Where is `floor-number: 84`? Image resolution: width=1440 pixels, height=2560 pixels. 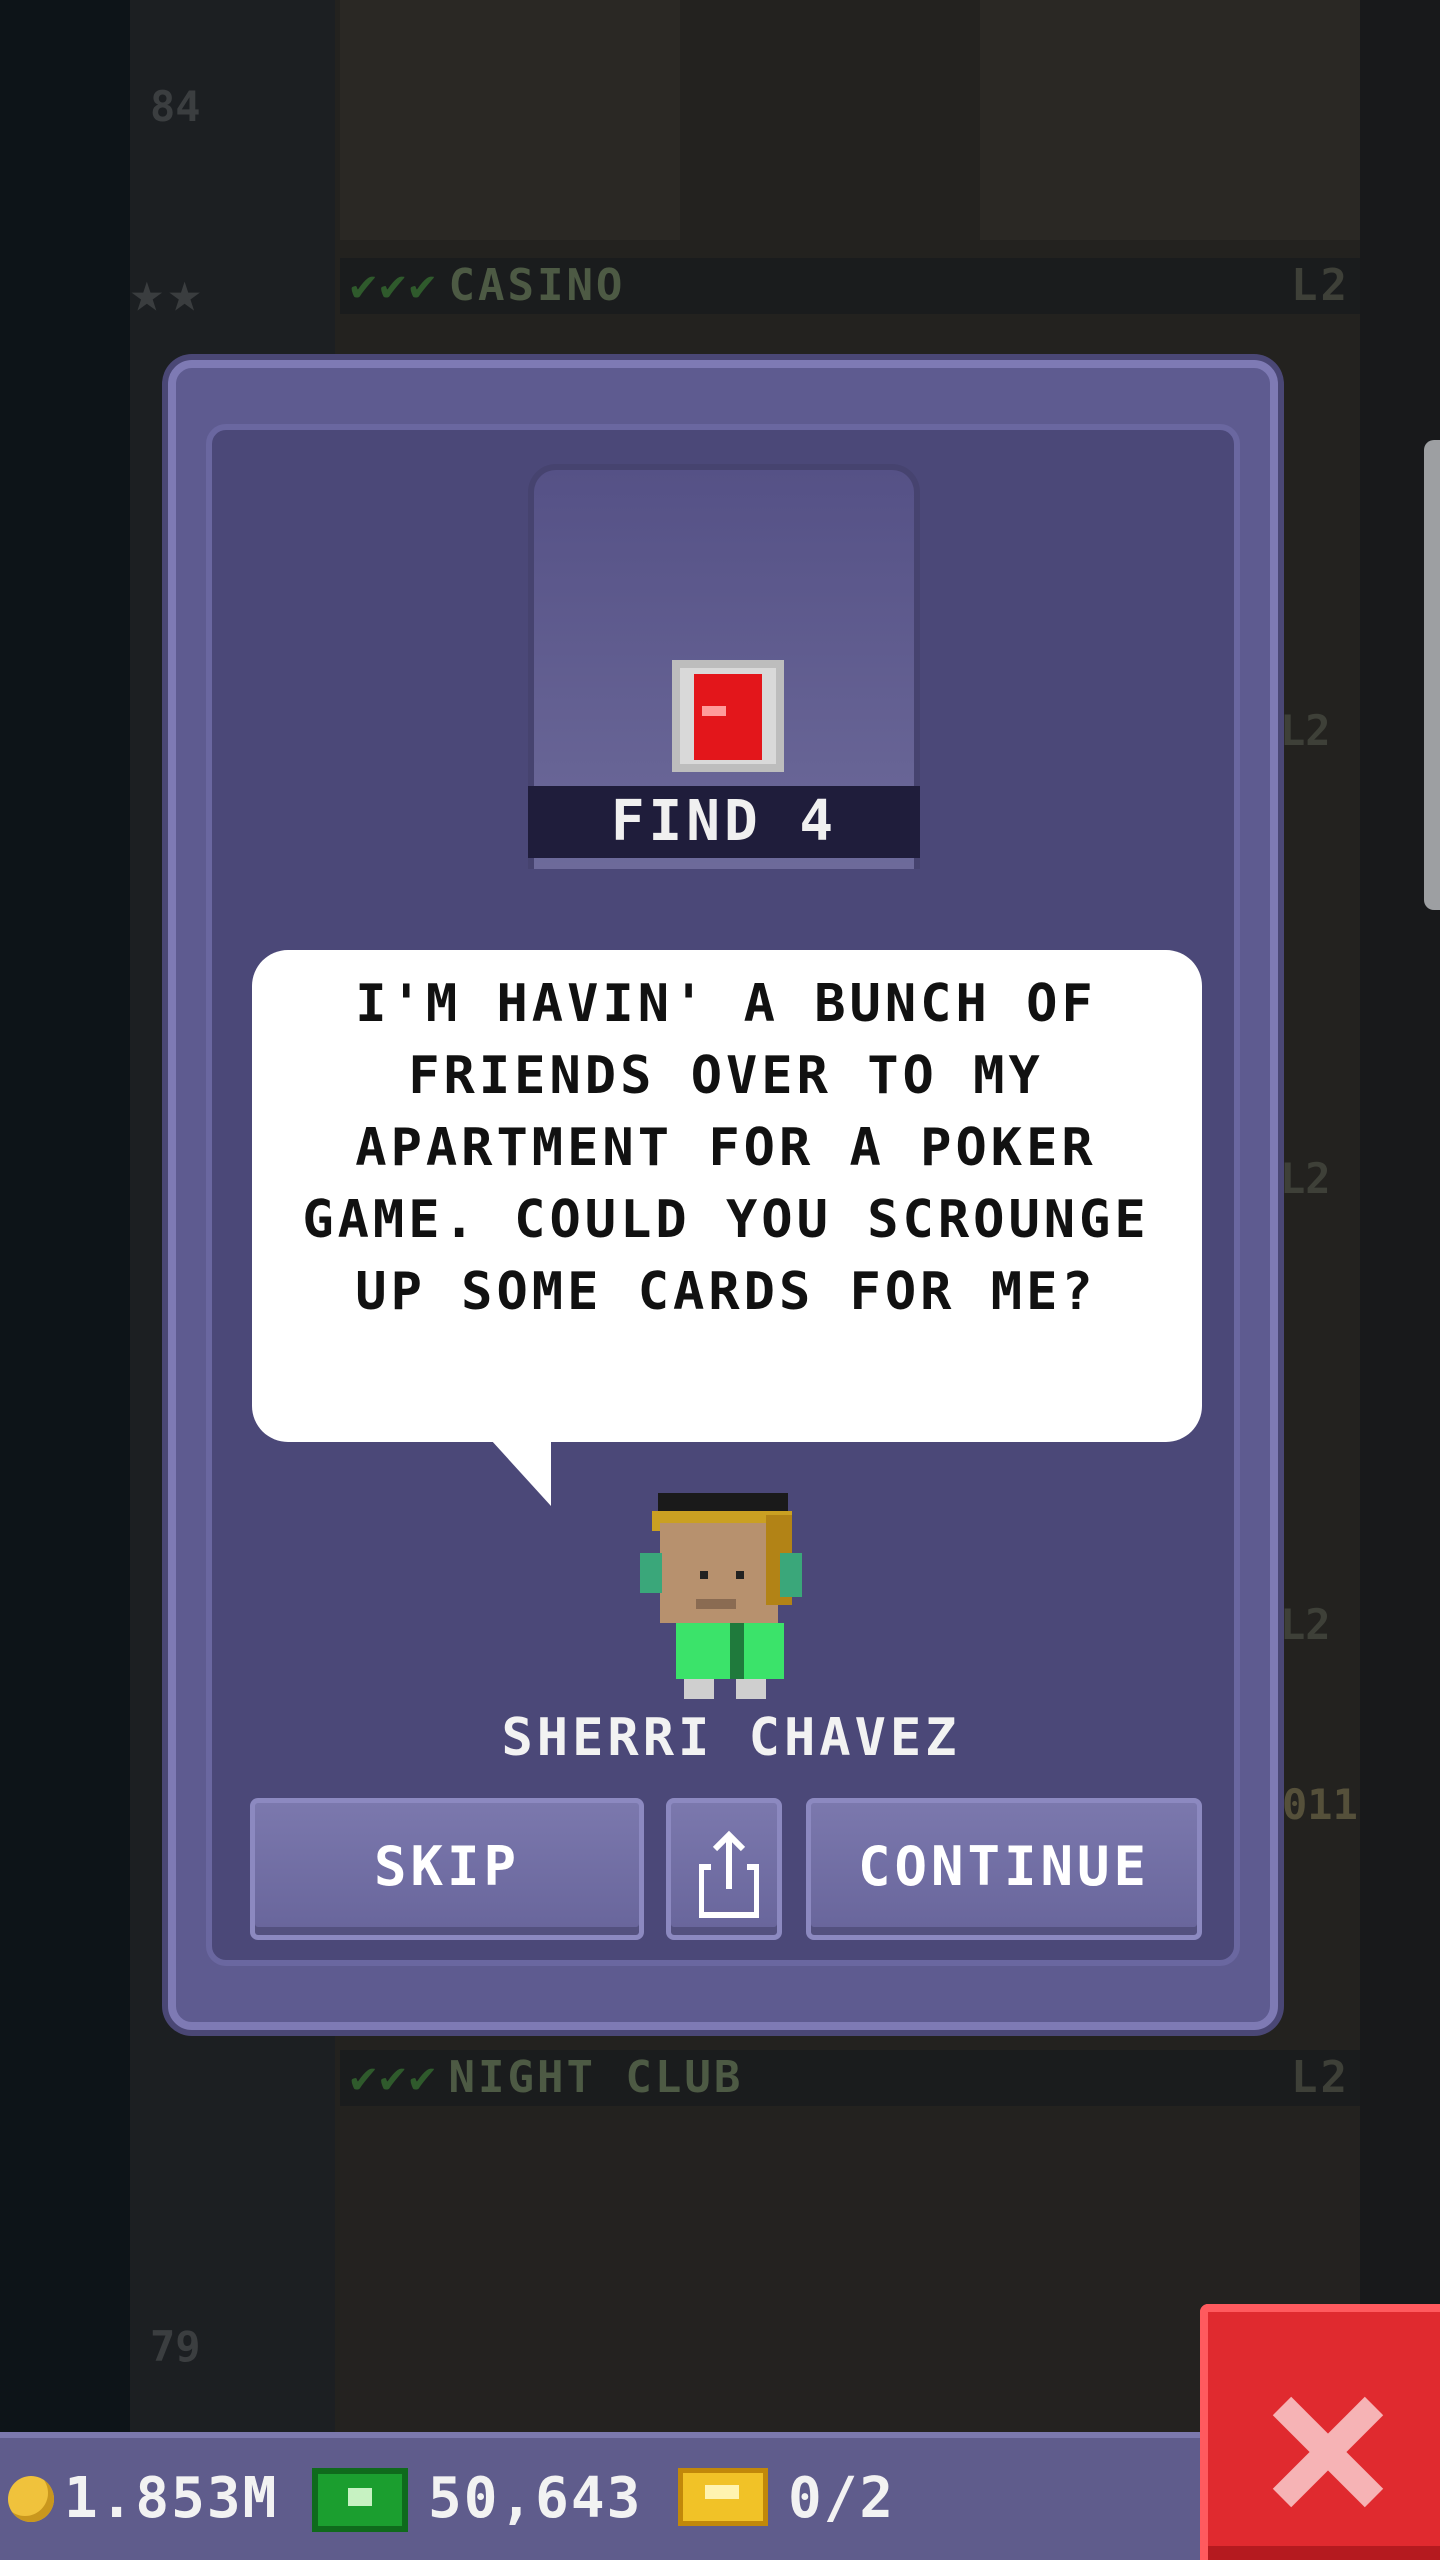
floor-number: 84 is located at coordinates (175, 106).